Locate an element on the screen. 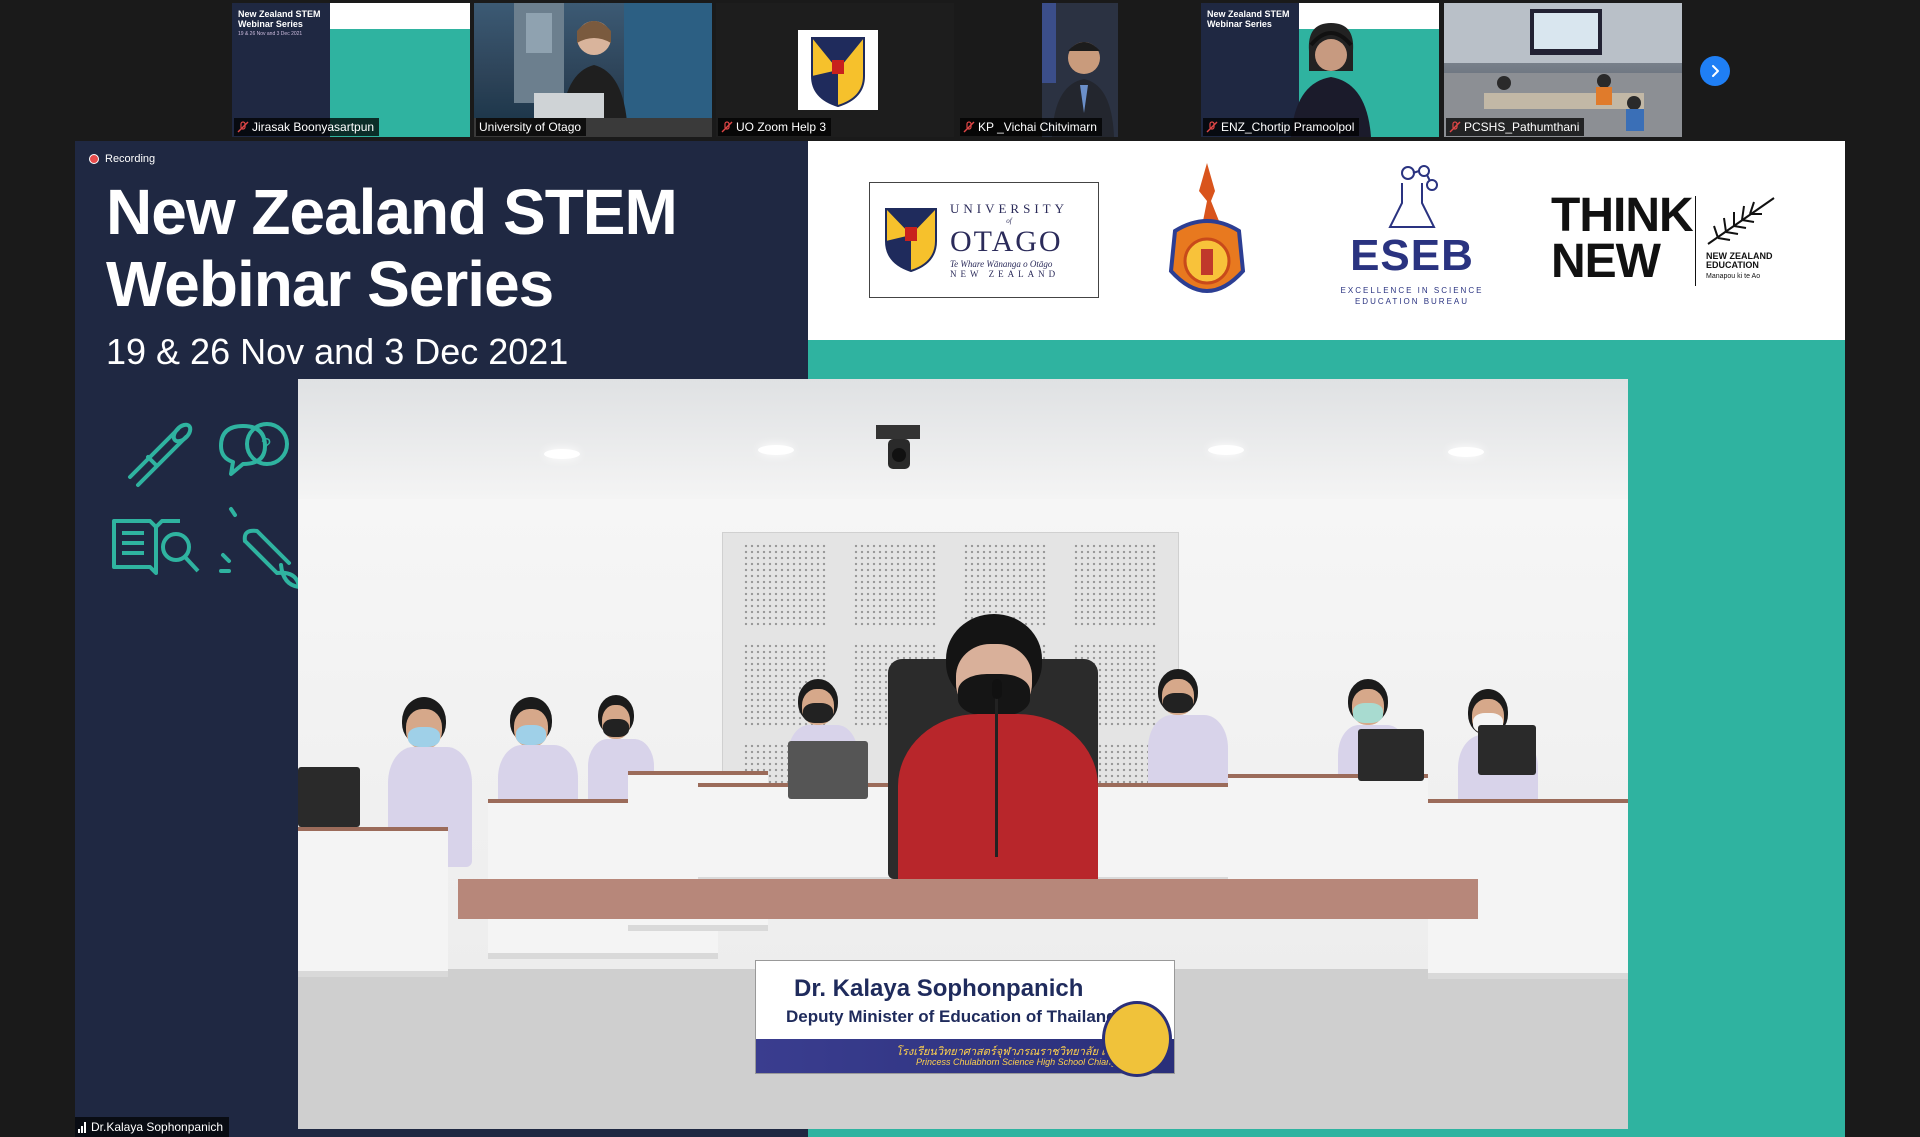 This screenshot has height=1137, width=1920. participant-name-label: UO Zoom Help 3 is located at coordinates (775, 127).